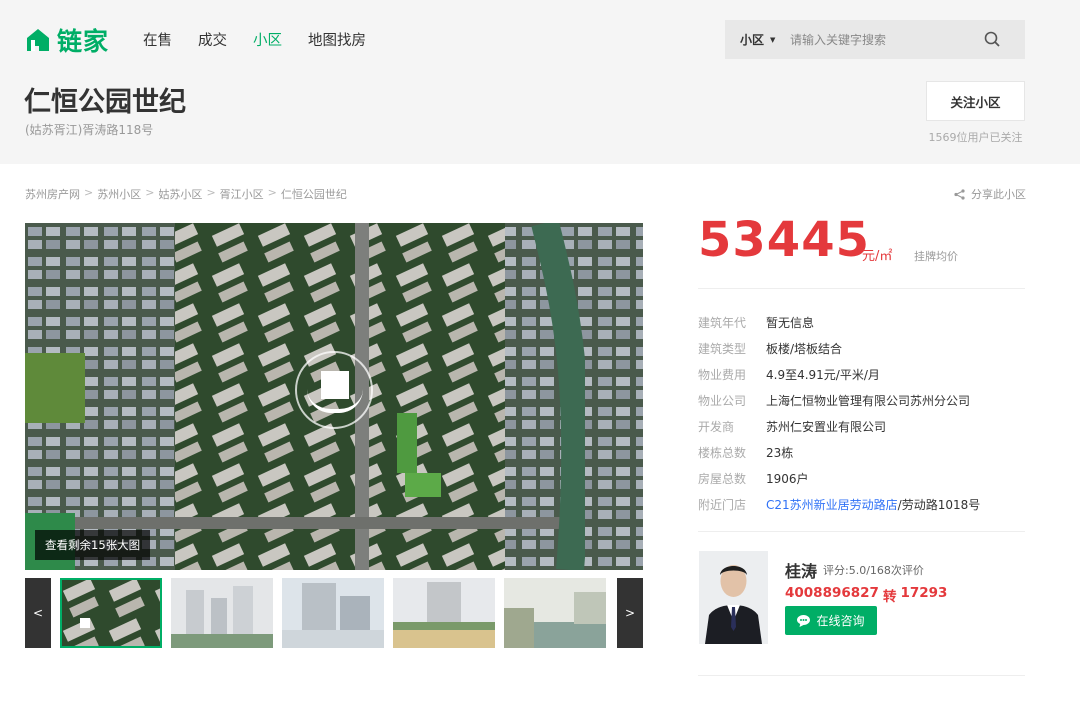 This screenshot has width=1080, height=703. What do you see at coordinates (840, 621) in the screenshot?
I see `online-consult-label: 在线咨询` at bounding box center [840, 621].